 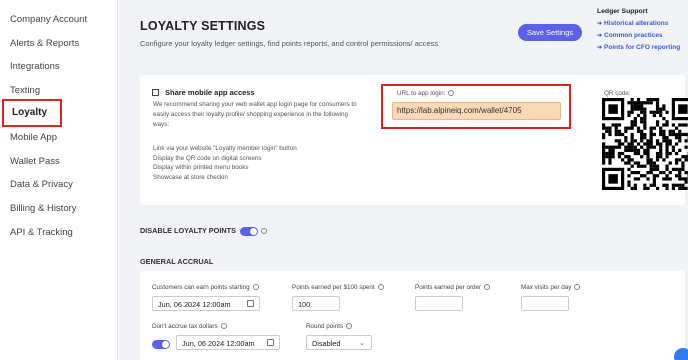 What do you see at coordinates (638, 35) in the screenshot?
I see `ledger-link-common-practices: ➜ Common practices` at bounding box center [638, 35].